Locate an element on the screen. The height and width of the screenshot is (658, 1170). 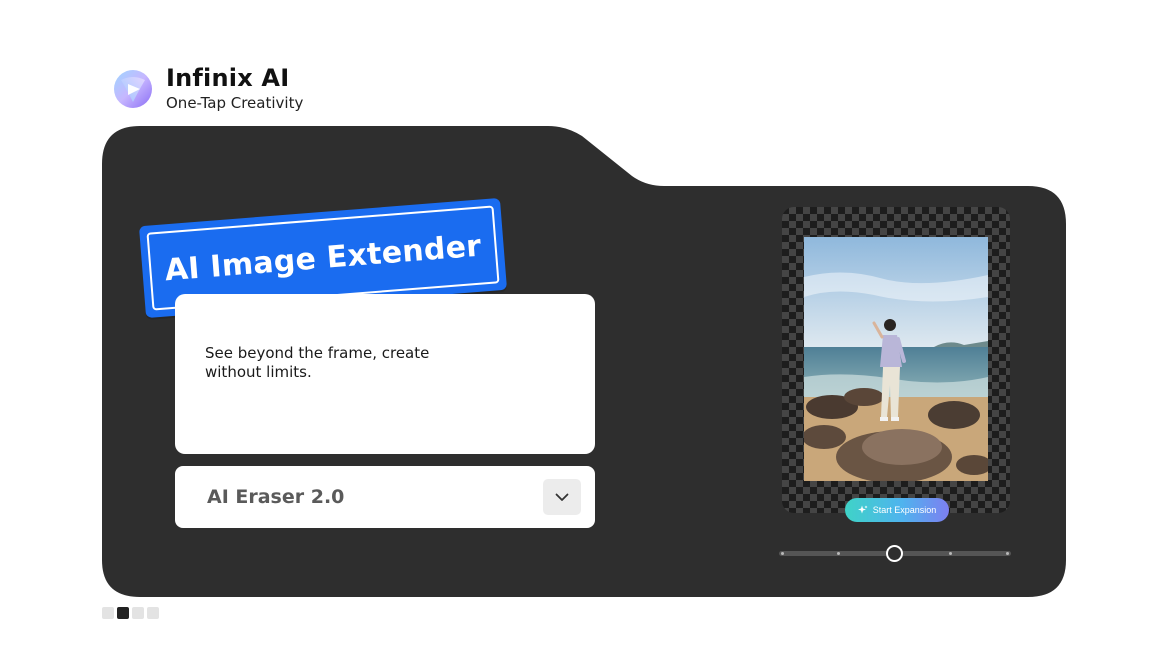
expansion-slider is located at coordinates (895, 553).